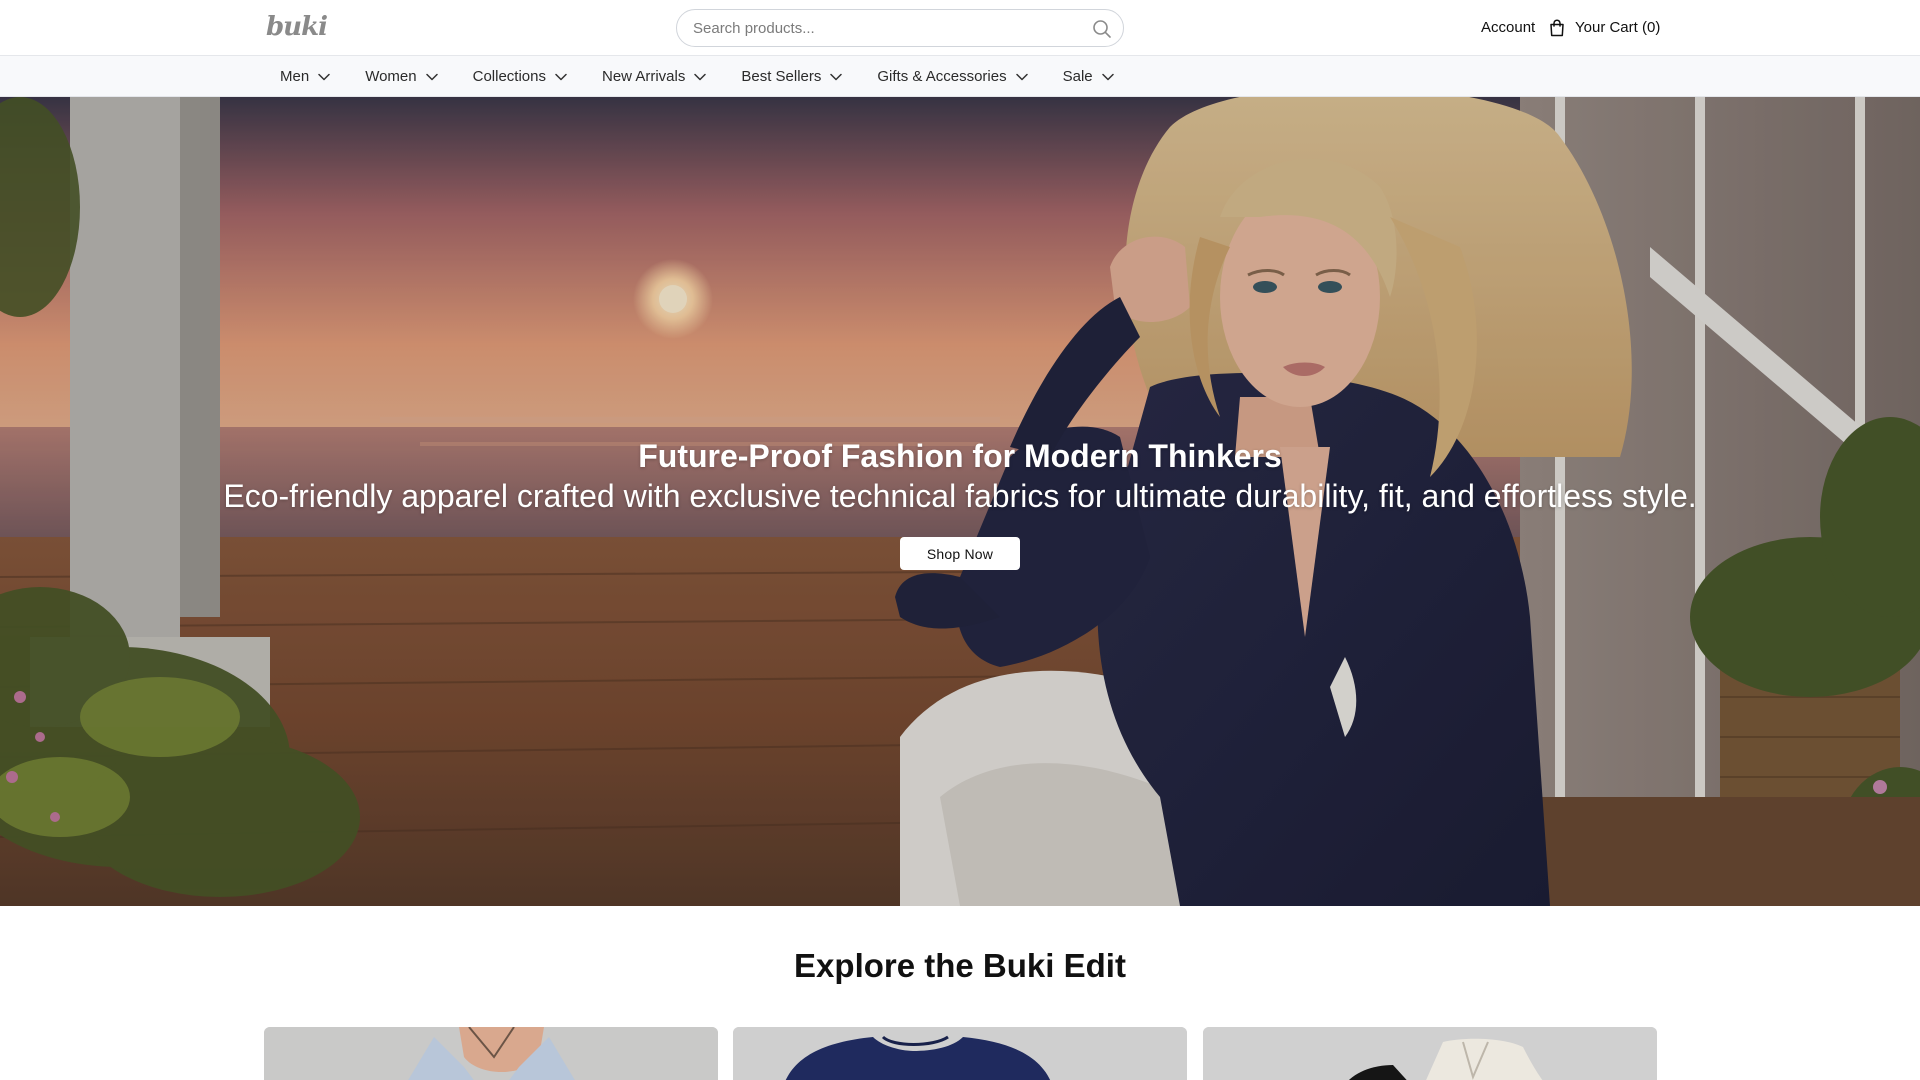  I want to click on cart-label: Your Cart (0), so click(1618, 27).